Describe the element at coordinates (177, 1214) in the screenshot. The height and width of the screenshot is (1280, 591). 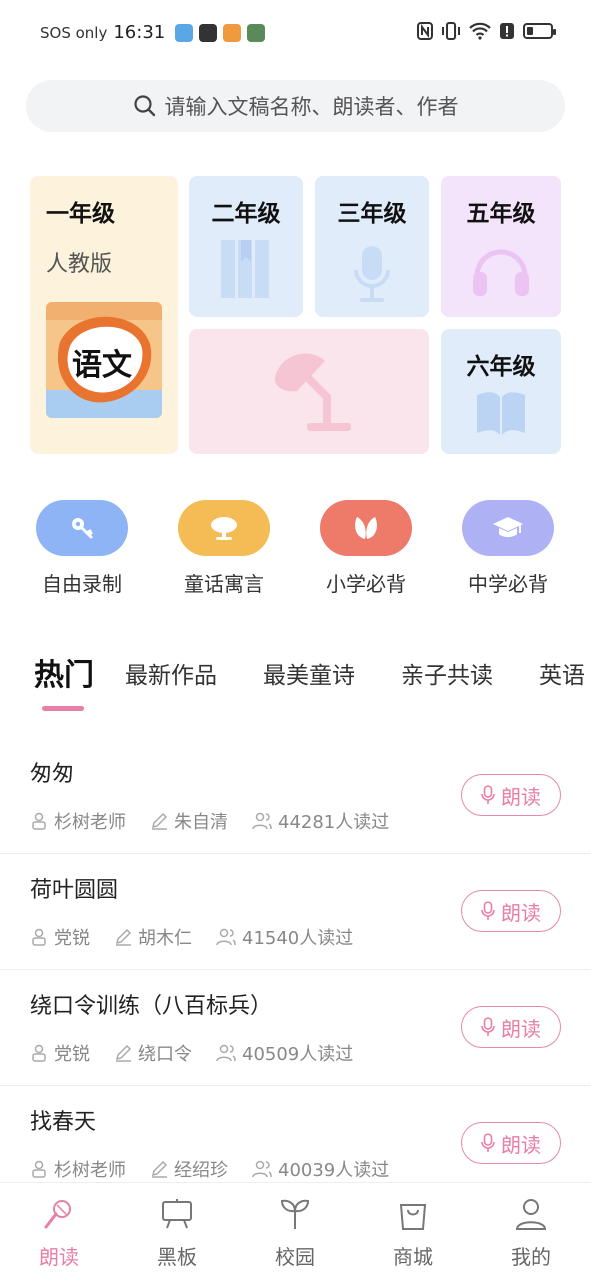
I see `blackboard-icon` at that location.